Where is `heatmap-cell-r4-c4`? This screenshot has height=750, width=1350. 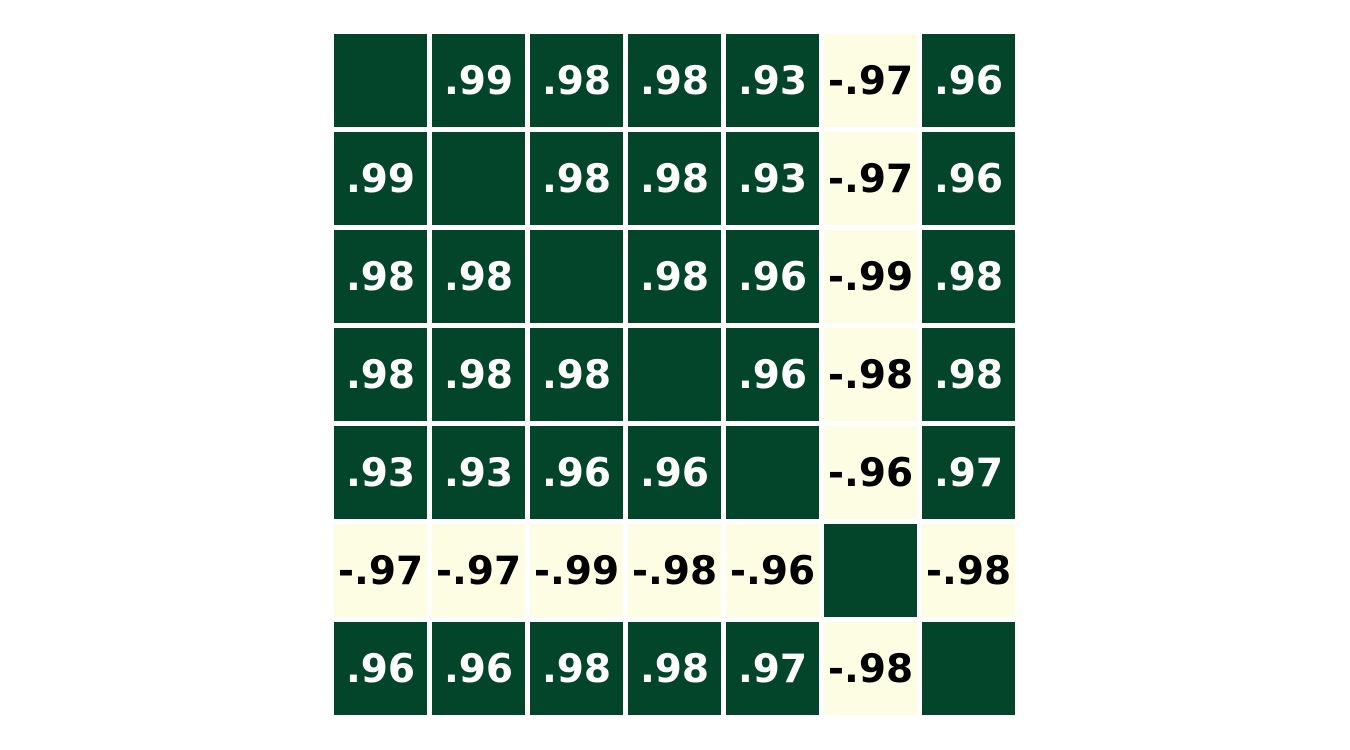 heatmap-cell-r4-c4 is located at coordinates (772, 472).